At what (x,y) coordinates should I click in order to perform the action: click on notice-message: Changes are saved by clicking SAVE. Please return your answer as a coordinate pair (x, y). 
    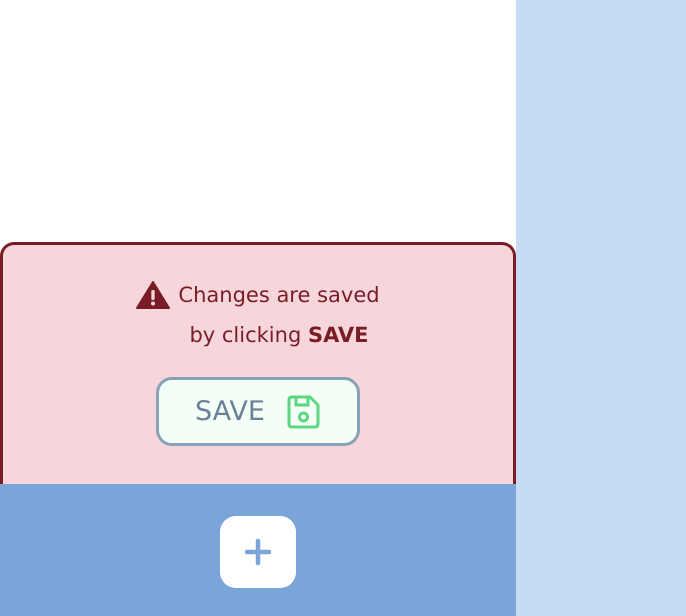
    Looking at the image, I should click on (279, 315).